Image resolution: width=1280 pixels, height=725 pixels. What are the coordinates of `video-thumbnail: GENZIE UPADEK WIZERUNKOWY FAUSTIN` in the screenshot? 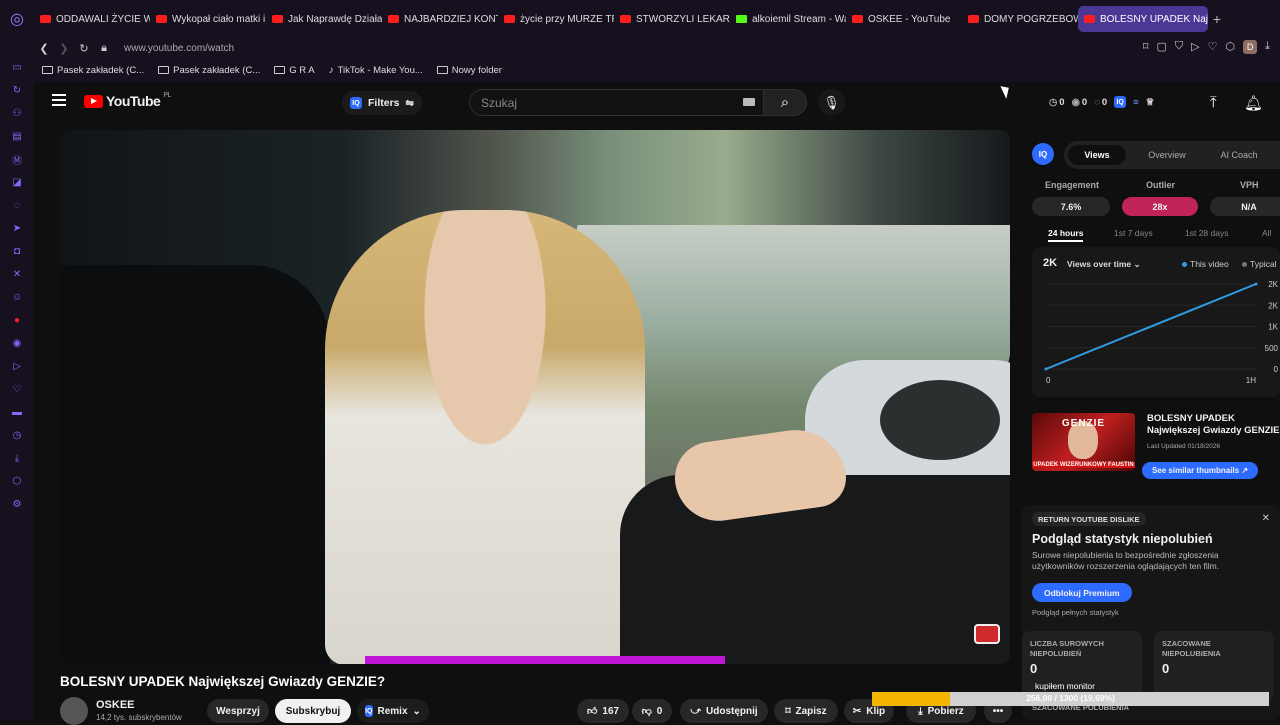 It's located at (1083, 442).